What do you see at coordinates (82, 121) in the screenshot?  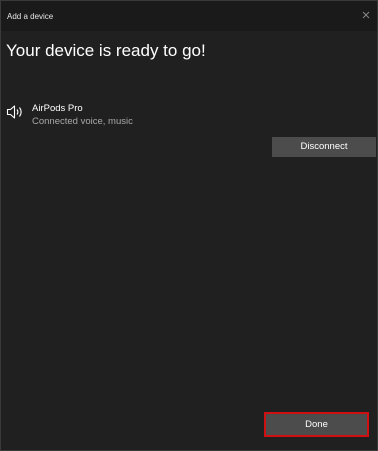 I see `device-status: Connected voice, music` at bounding box center [82, 121].